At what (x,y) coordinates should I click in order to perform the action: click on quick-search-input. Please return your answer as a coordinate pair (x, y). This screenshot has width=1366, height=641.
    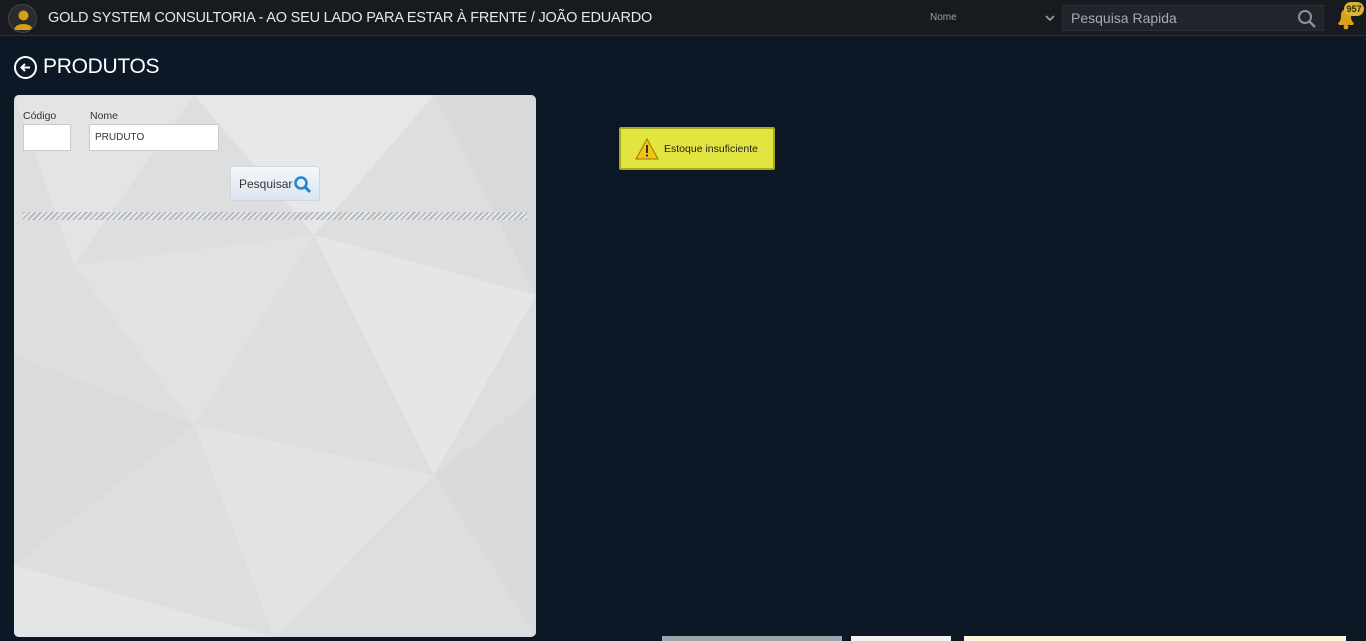
    Looking at the image, I should click on (1178, 18).